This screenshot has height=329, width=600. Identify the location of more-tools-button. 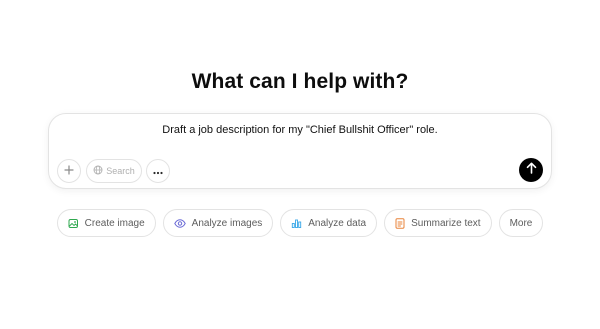
(158, 171).